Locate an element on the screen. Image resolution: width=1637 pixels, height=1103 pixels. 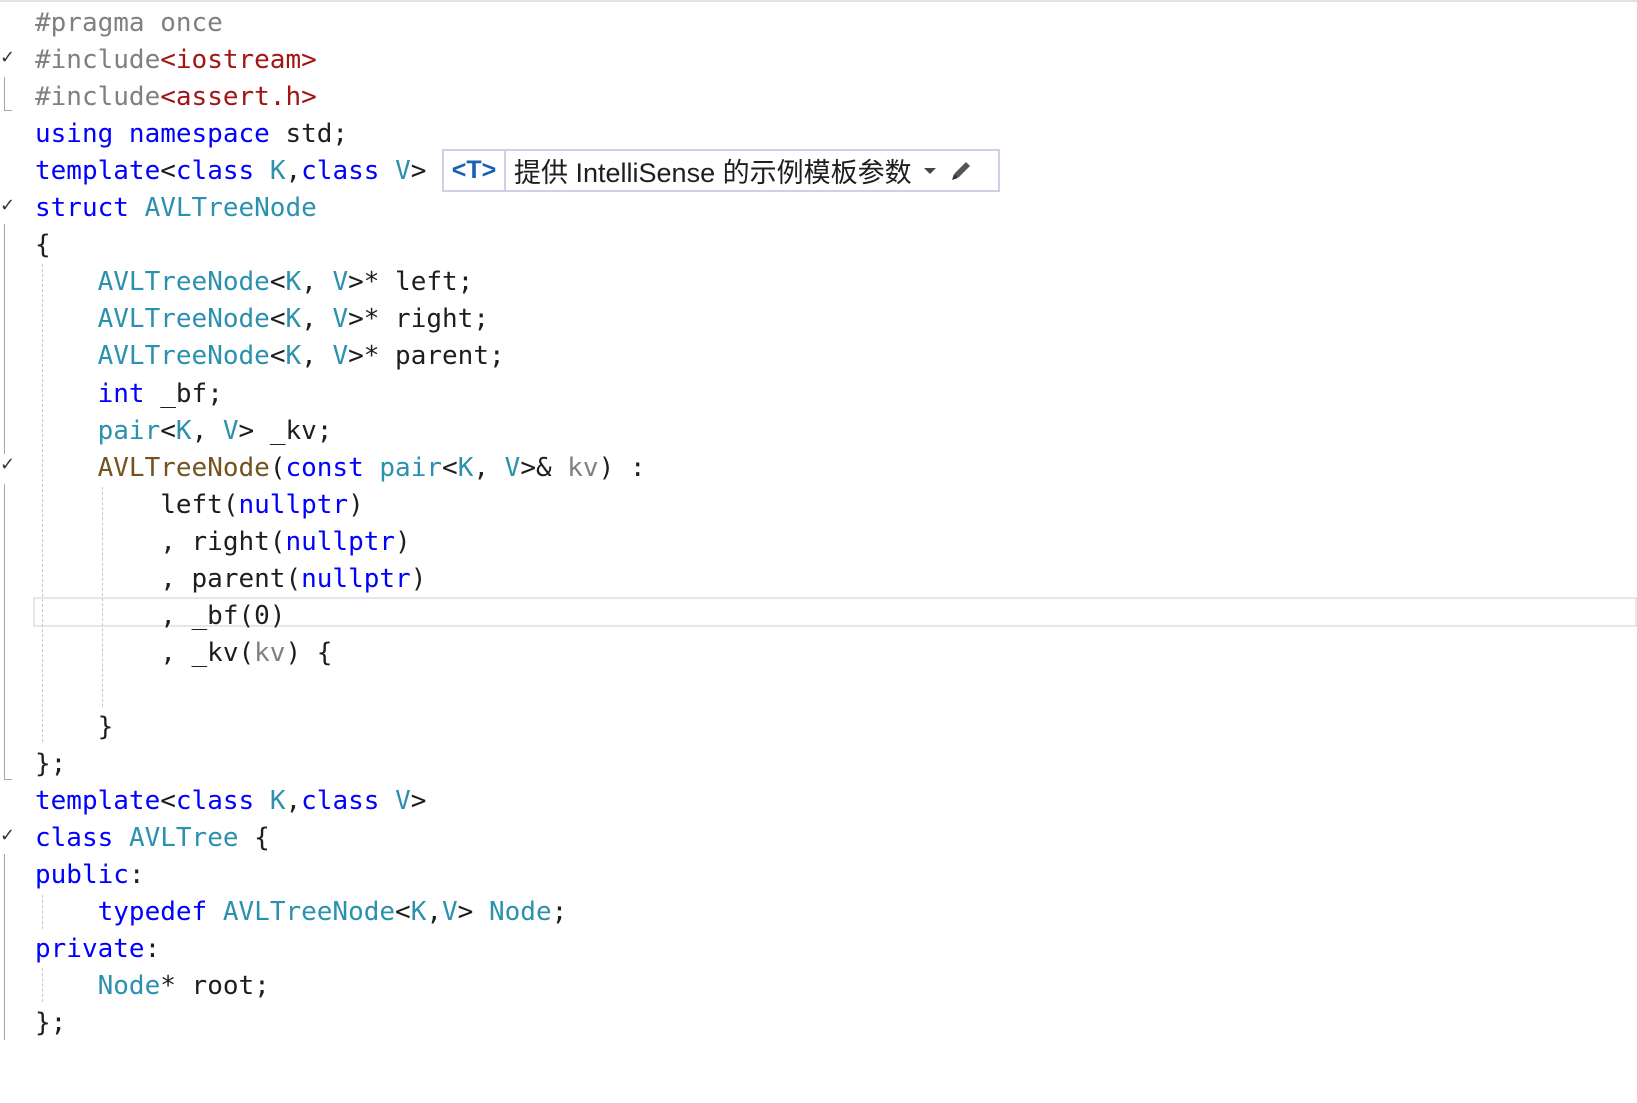
code-token: typedef is located at coordinates (152, 912).